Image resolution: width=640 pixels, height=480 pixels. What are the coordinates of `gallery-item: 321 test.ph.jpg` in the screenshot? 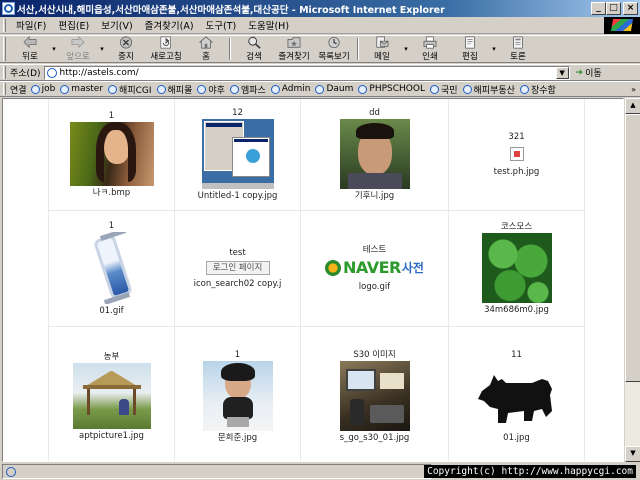 It's located at (517, 155).